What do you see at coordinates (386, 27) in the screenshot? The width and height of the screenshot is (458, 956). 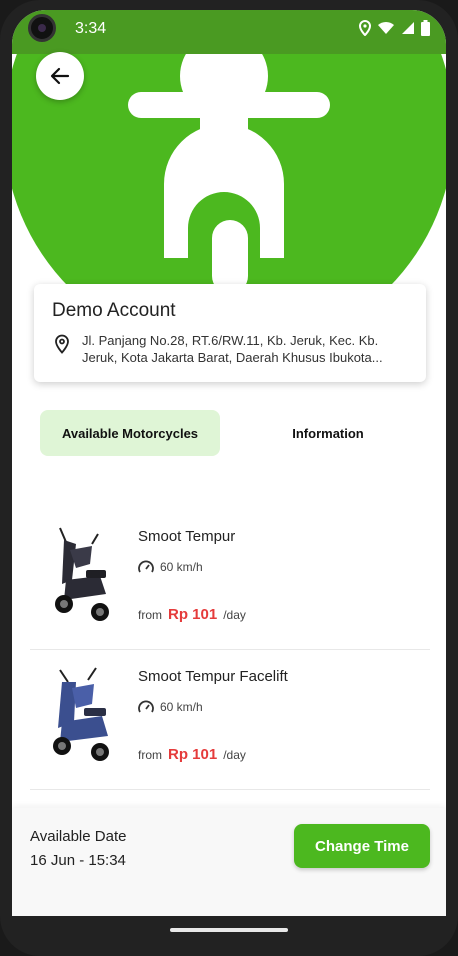 I see `wifi-icon` at bounding box center [386, 27].